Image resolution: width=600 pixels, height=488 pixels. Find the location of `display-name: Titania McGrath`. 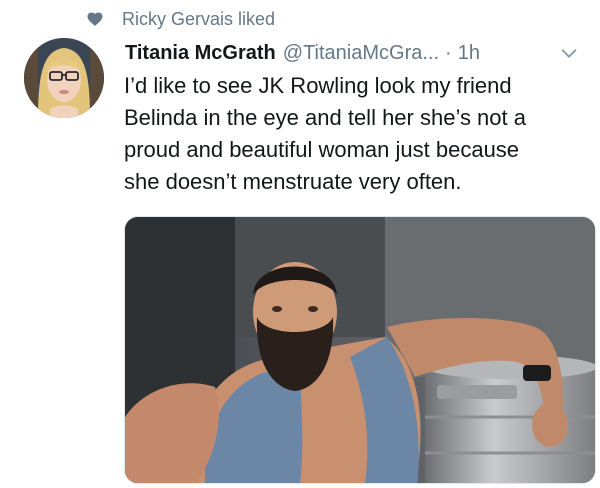

display-name: Titania McGrath is located at coordinates (200, 53).